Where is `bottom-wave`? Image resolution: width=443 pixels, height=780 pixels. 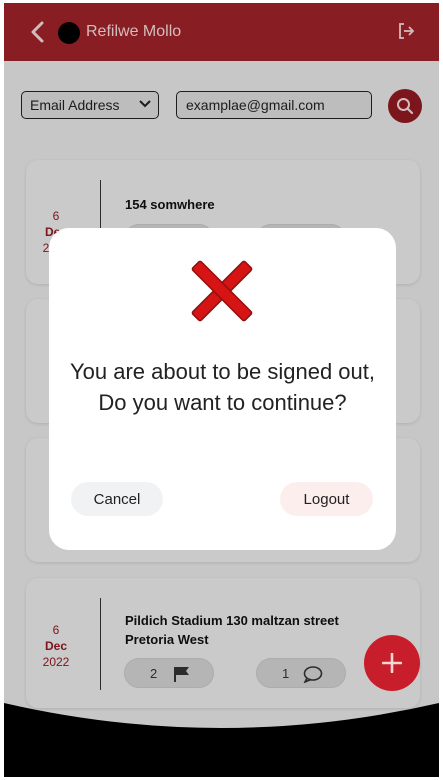
bottom-wave is located at coordinates (221, 740).